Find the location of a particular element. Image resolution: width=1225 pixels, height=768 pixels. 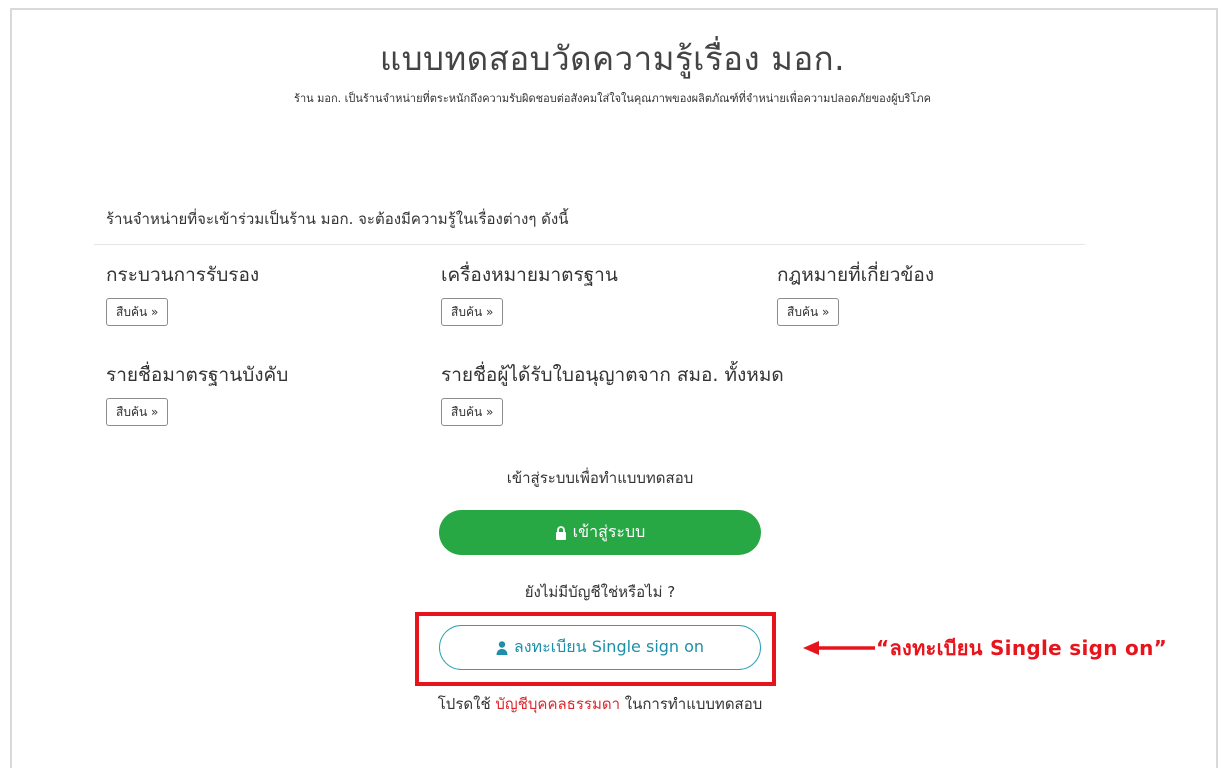

lock-icon is located at coordinates (561, 532).